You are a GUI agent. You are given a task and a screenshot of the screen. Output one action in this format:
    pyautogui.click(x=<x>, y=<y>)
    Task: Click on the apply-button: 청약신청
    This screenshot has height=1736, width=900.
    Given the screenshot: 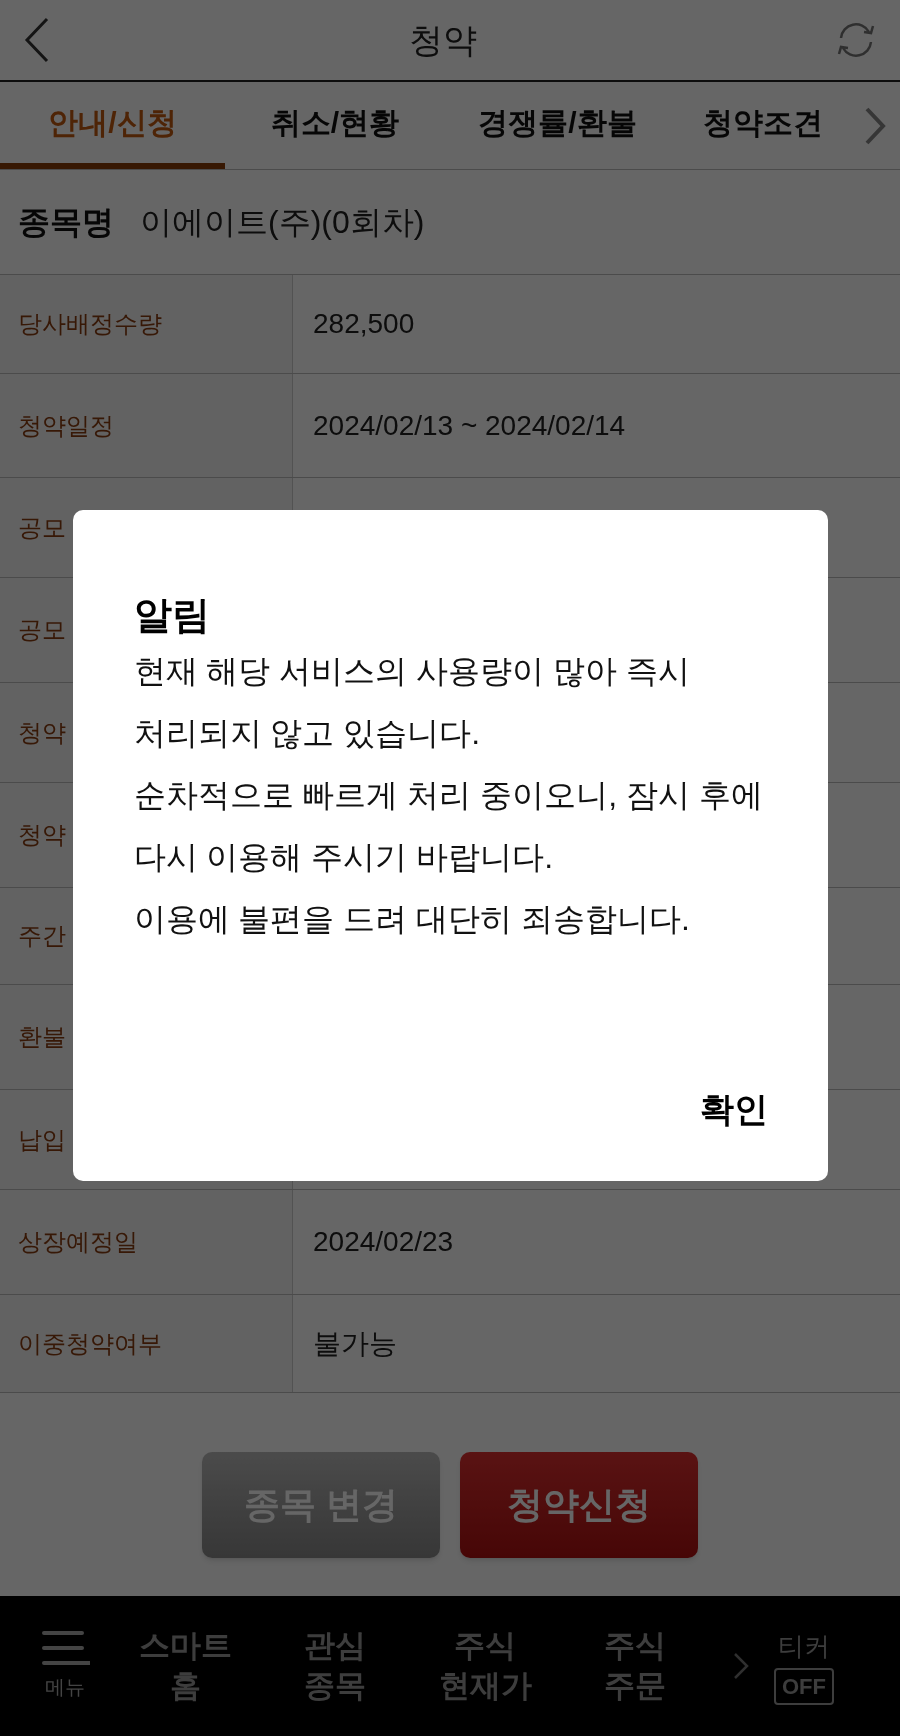 What is the action you would take?
    pyautogui.click(x=579, y=1504)
    